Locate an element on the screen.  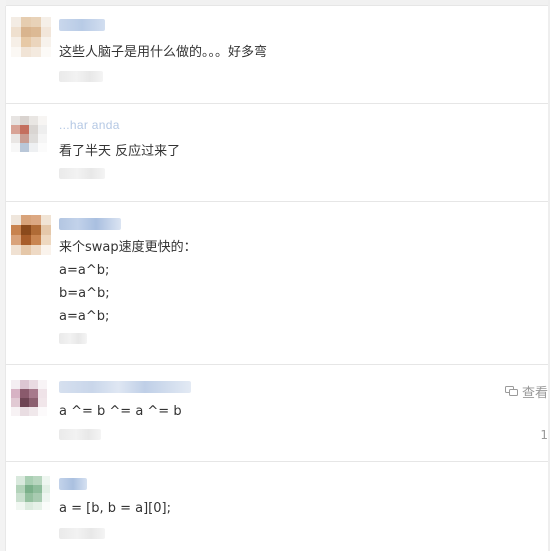
comment-line: b=a^b; is located at coordinates (84, 293).